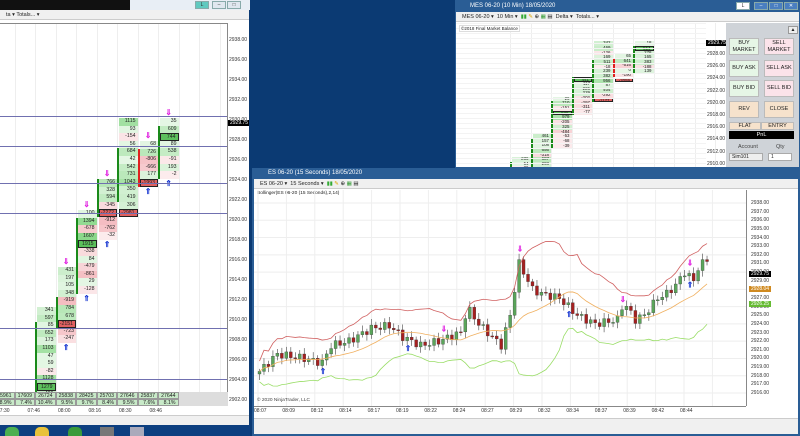  What do you see at coordinates (793, 30) in the screenshot?
I see `collapse-button: ▲` at bounding box center [793, 30].